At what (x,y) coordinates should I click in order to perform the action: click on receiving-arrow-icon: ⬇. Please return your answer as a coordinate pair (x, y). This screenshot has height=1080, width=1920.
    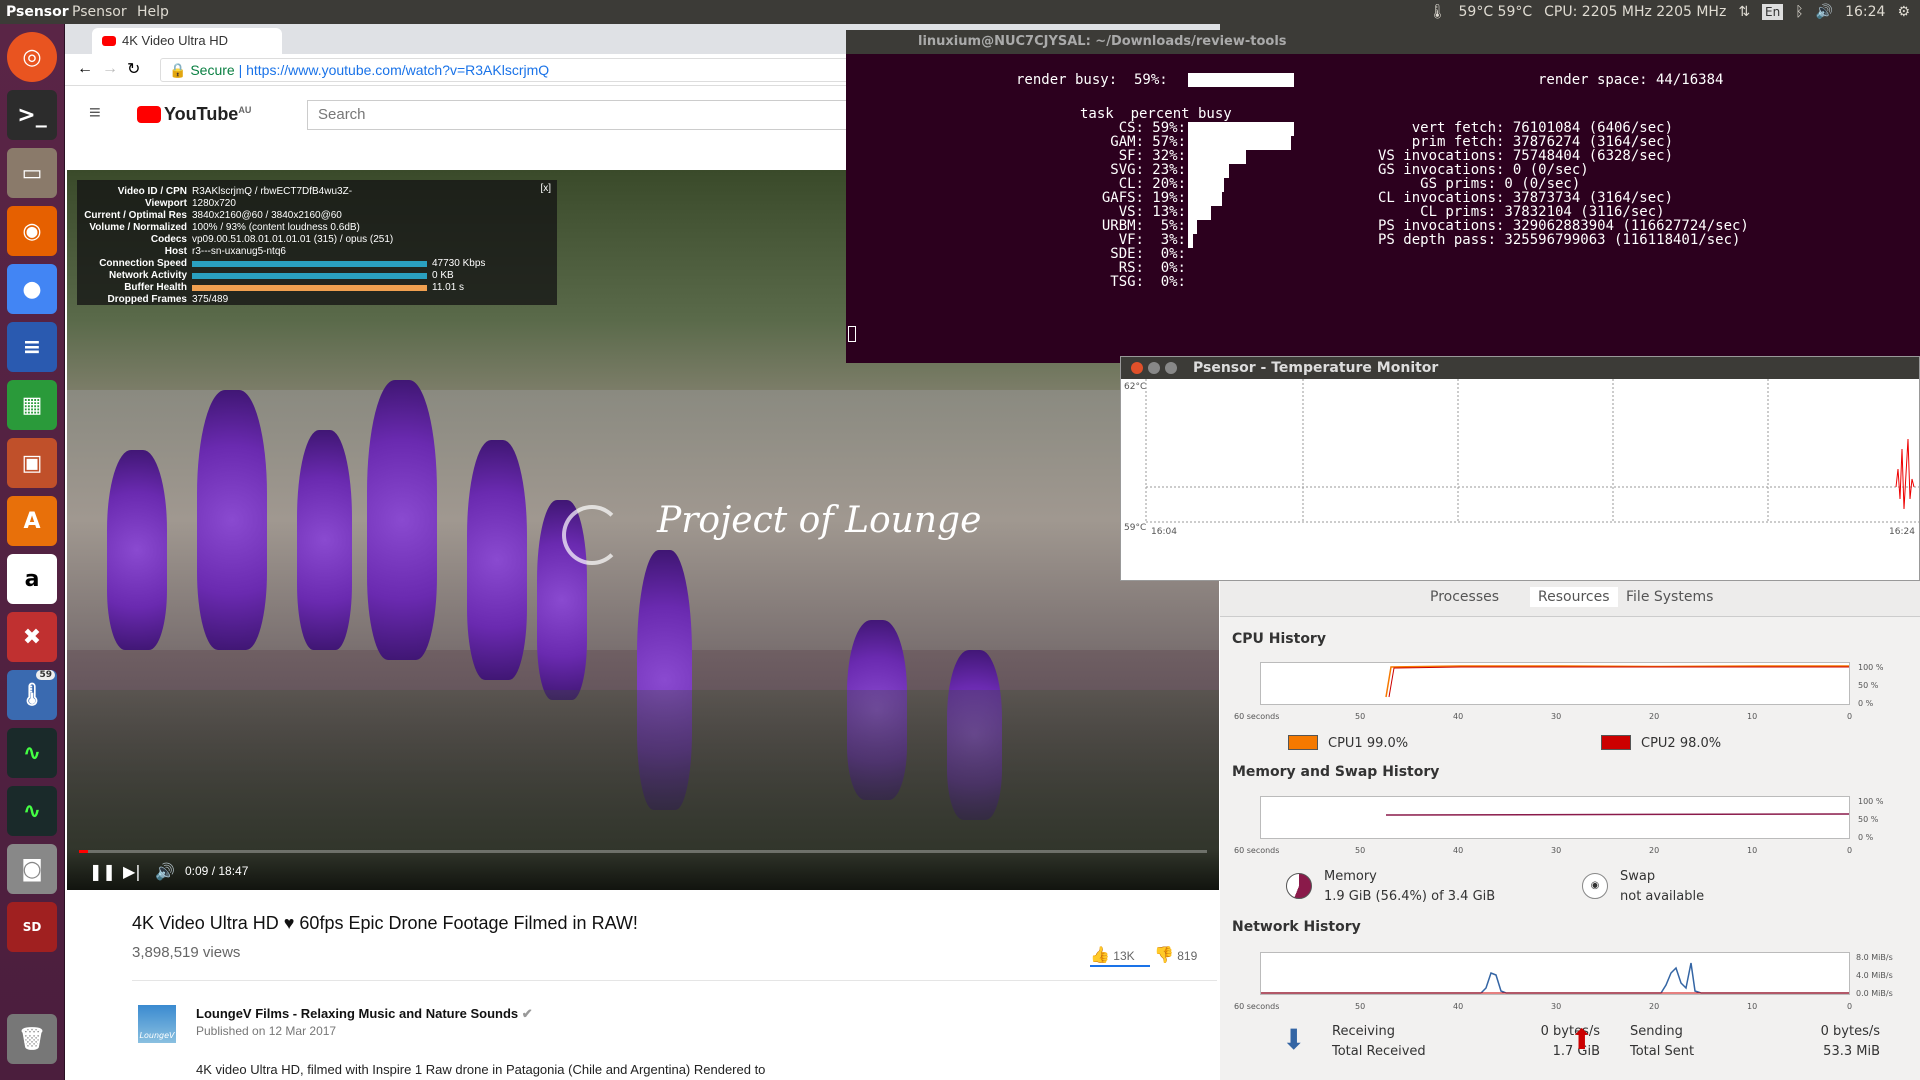
    Looking at the image, I should click on (1294, 1039).